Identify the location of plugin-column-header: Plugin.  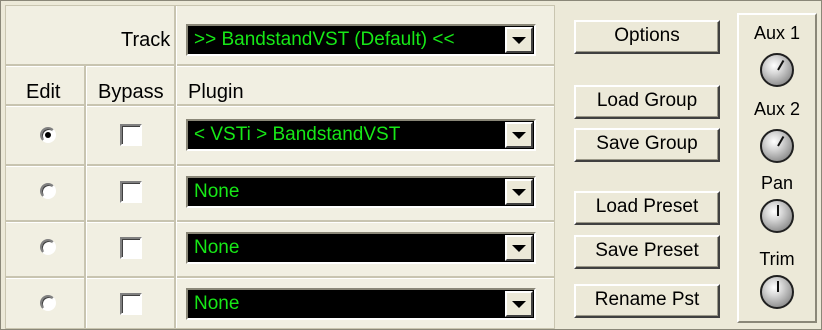
(216, 92).